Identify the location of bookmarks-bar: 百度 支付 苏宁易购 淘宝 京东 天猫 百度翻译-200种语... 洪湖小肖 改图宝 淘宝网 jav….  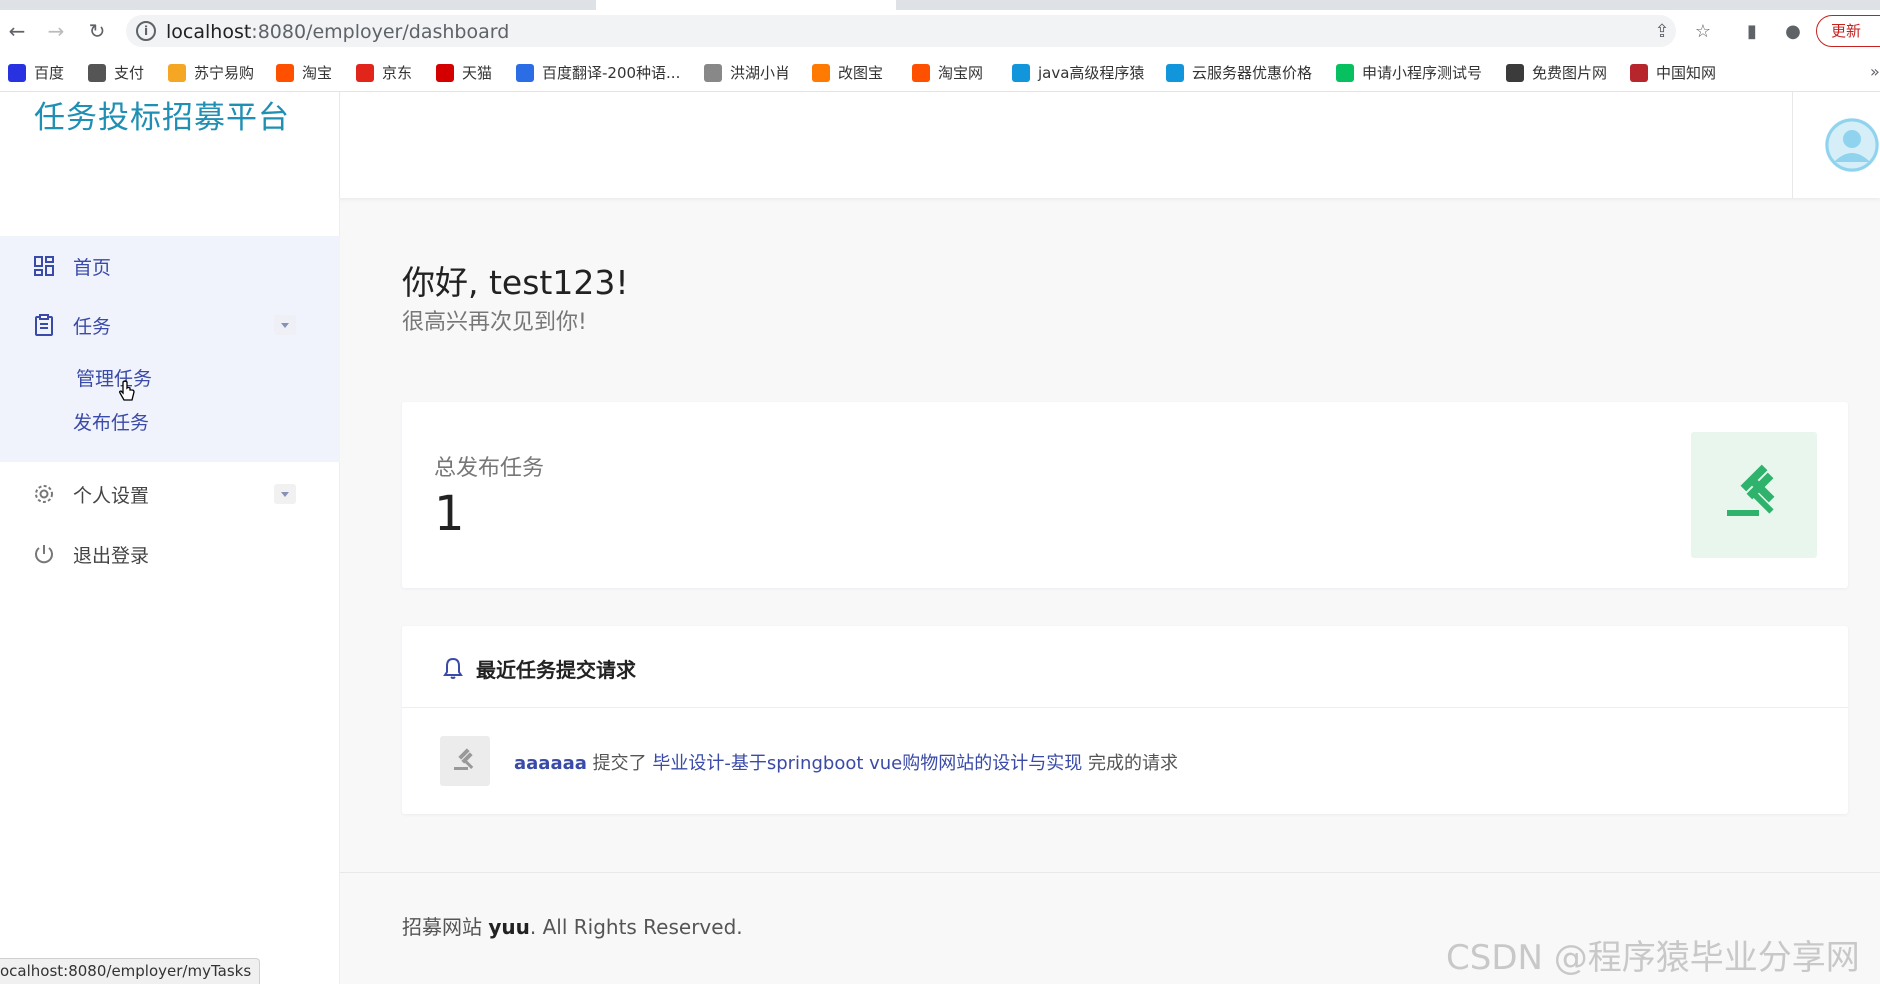
(940, 72).